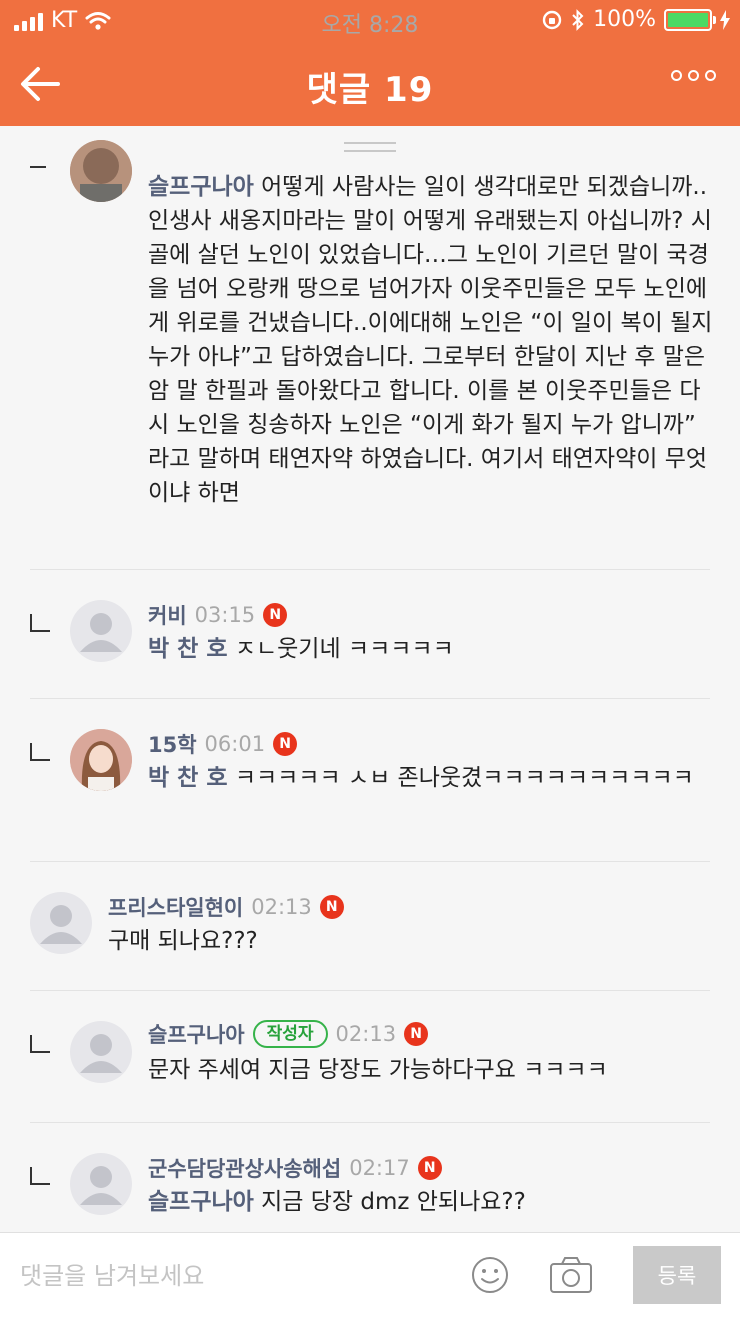 This screenshot has width=740, height=1317. I want to click on battery-percent: 100%, so click(624, 19).